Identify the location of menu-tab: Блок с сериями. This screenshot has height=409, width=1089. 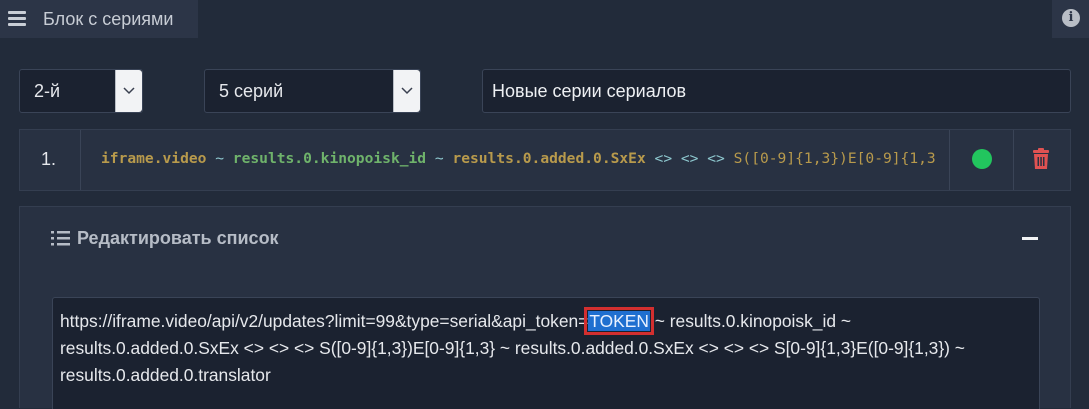
(99, 19).